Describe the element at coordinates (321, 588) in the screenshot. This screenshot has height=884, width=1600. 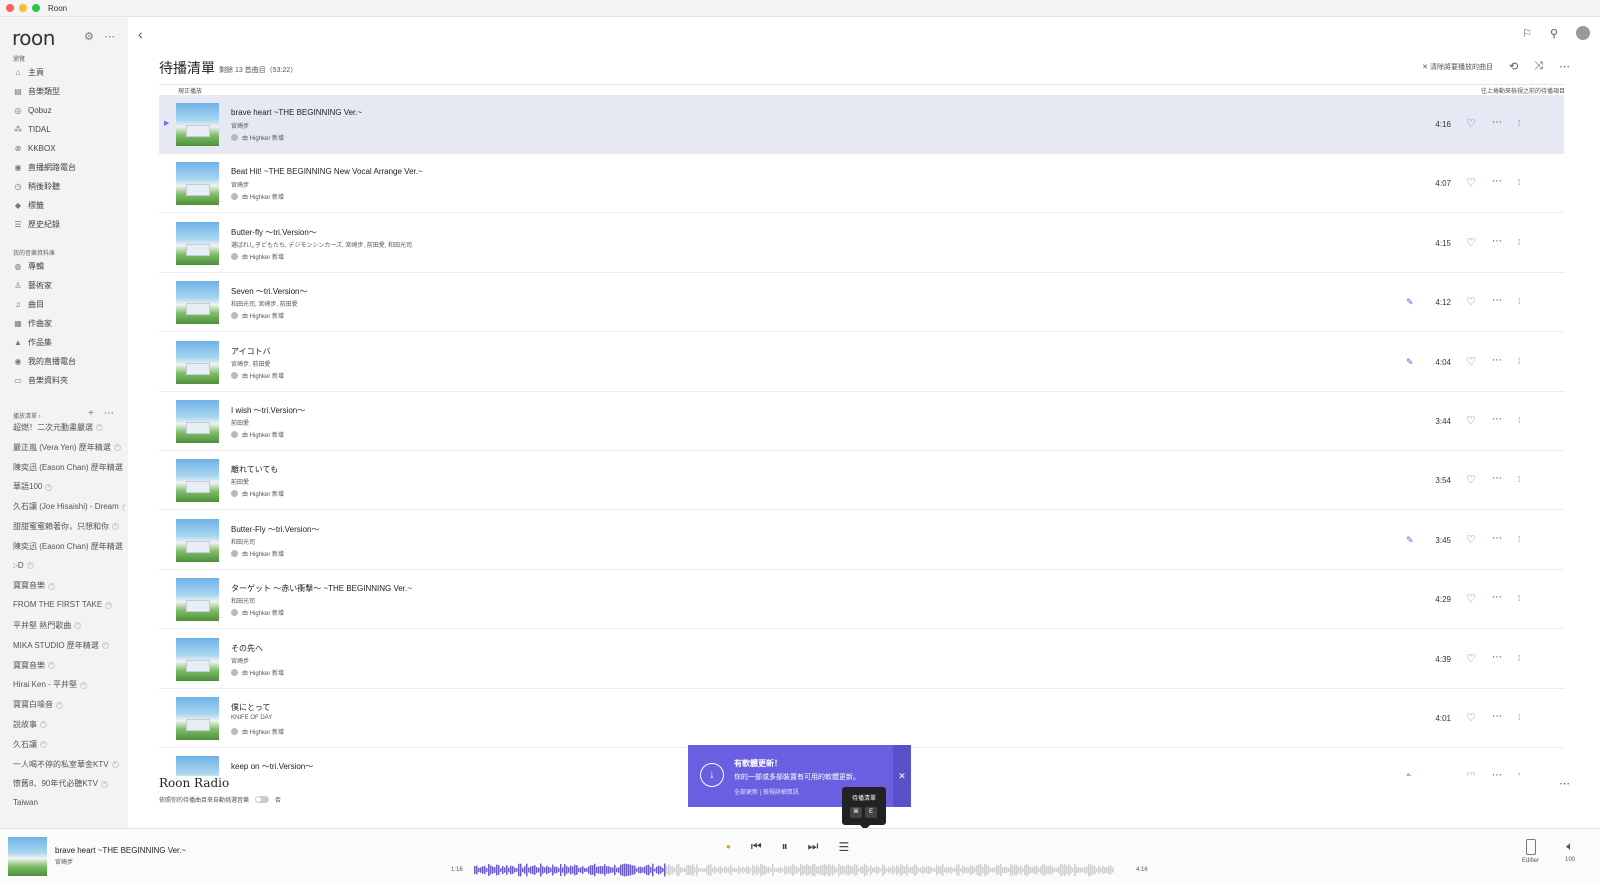
I see `track-title: ターゲット ～赤い衝撃～ ~THE BEGINNING Ver.~` at that location.